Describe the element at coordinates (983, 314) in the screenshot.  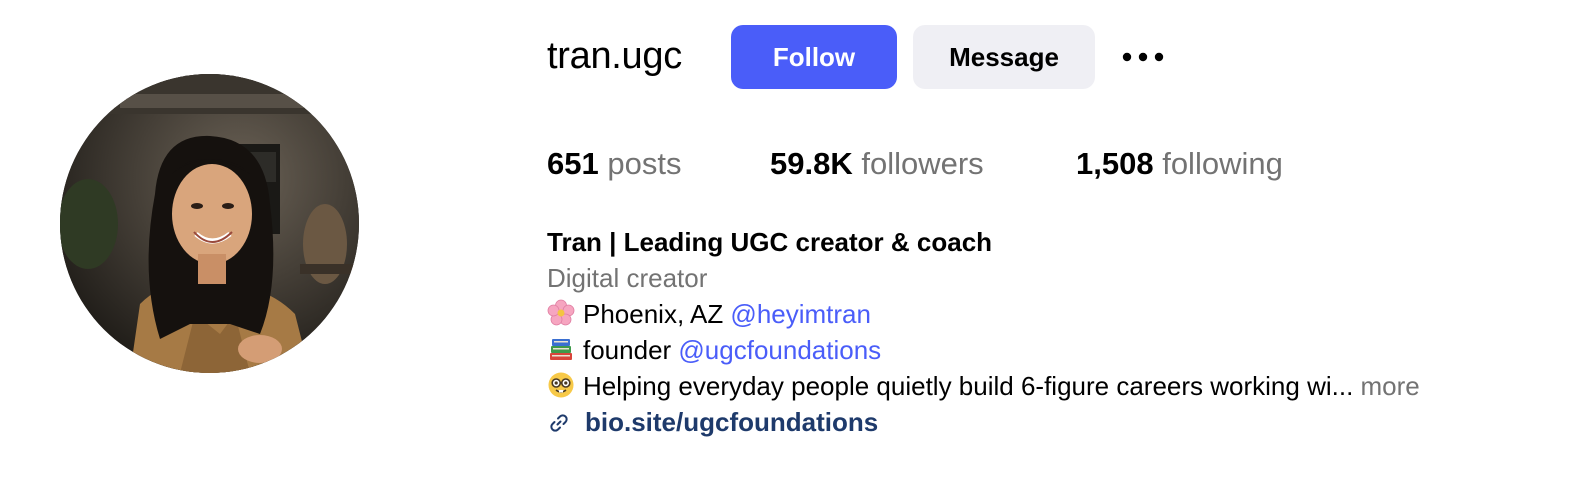
I see `bio-line-location: Phoenix, AZ @heyimtran` at that location.